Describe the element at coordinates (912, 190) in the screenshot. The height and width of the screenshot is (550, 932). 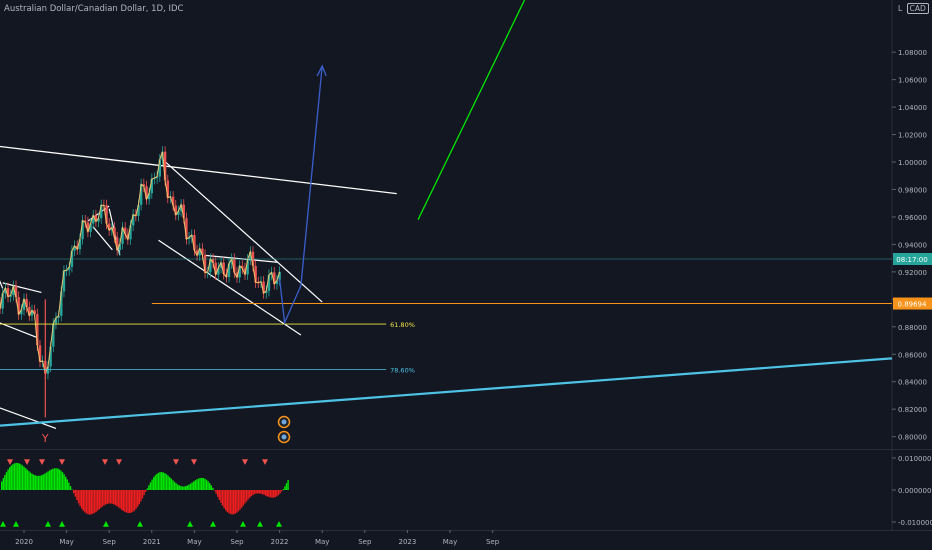
I see `price-tick-label: 0.98000` at that location.